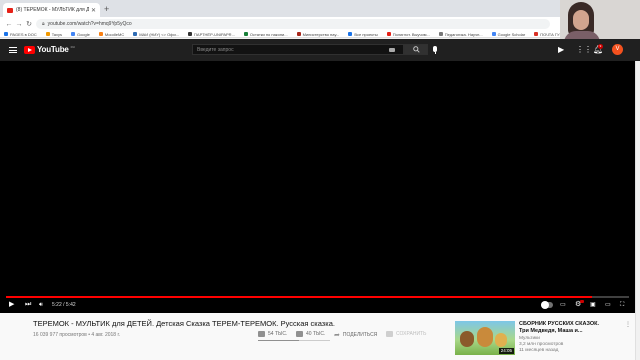 The image size is (640, 360). Describe the element at coordinates (70, 305) in the screenshot. I see `time-total: 5:42` at that location.